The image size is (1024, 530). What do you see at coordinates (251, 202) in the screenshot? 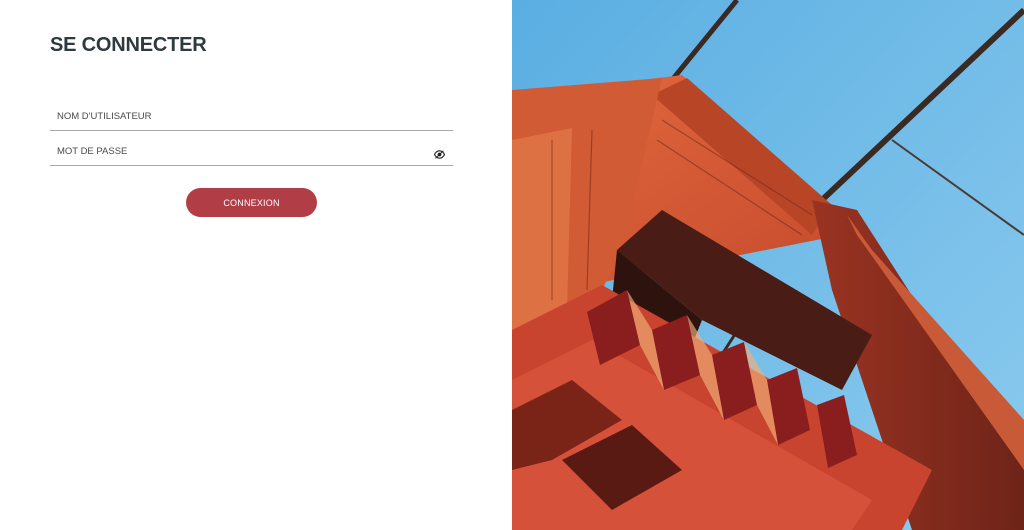
I see `login-button: CONNEXION` at bounding box center [251, 202].